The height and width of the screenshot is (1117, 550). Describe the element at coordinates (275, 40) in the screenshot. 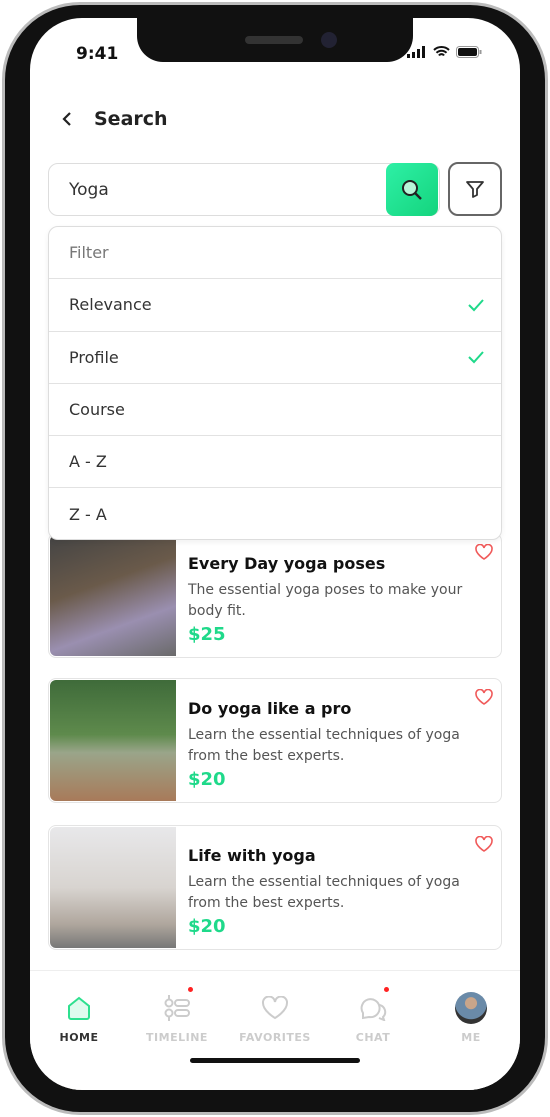

I see `notch` at that location.